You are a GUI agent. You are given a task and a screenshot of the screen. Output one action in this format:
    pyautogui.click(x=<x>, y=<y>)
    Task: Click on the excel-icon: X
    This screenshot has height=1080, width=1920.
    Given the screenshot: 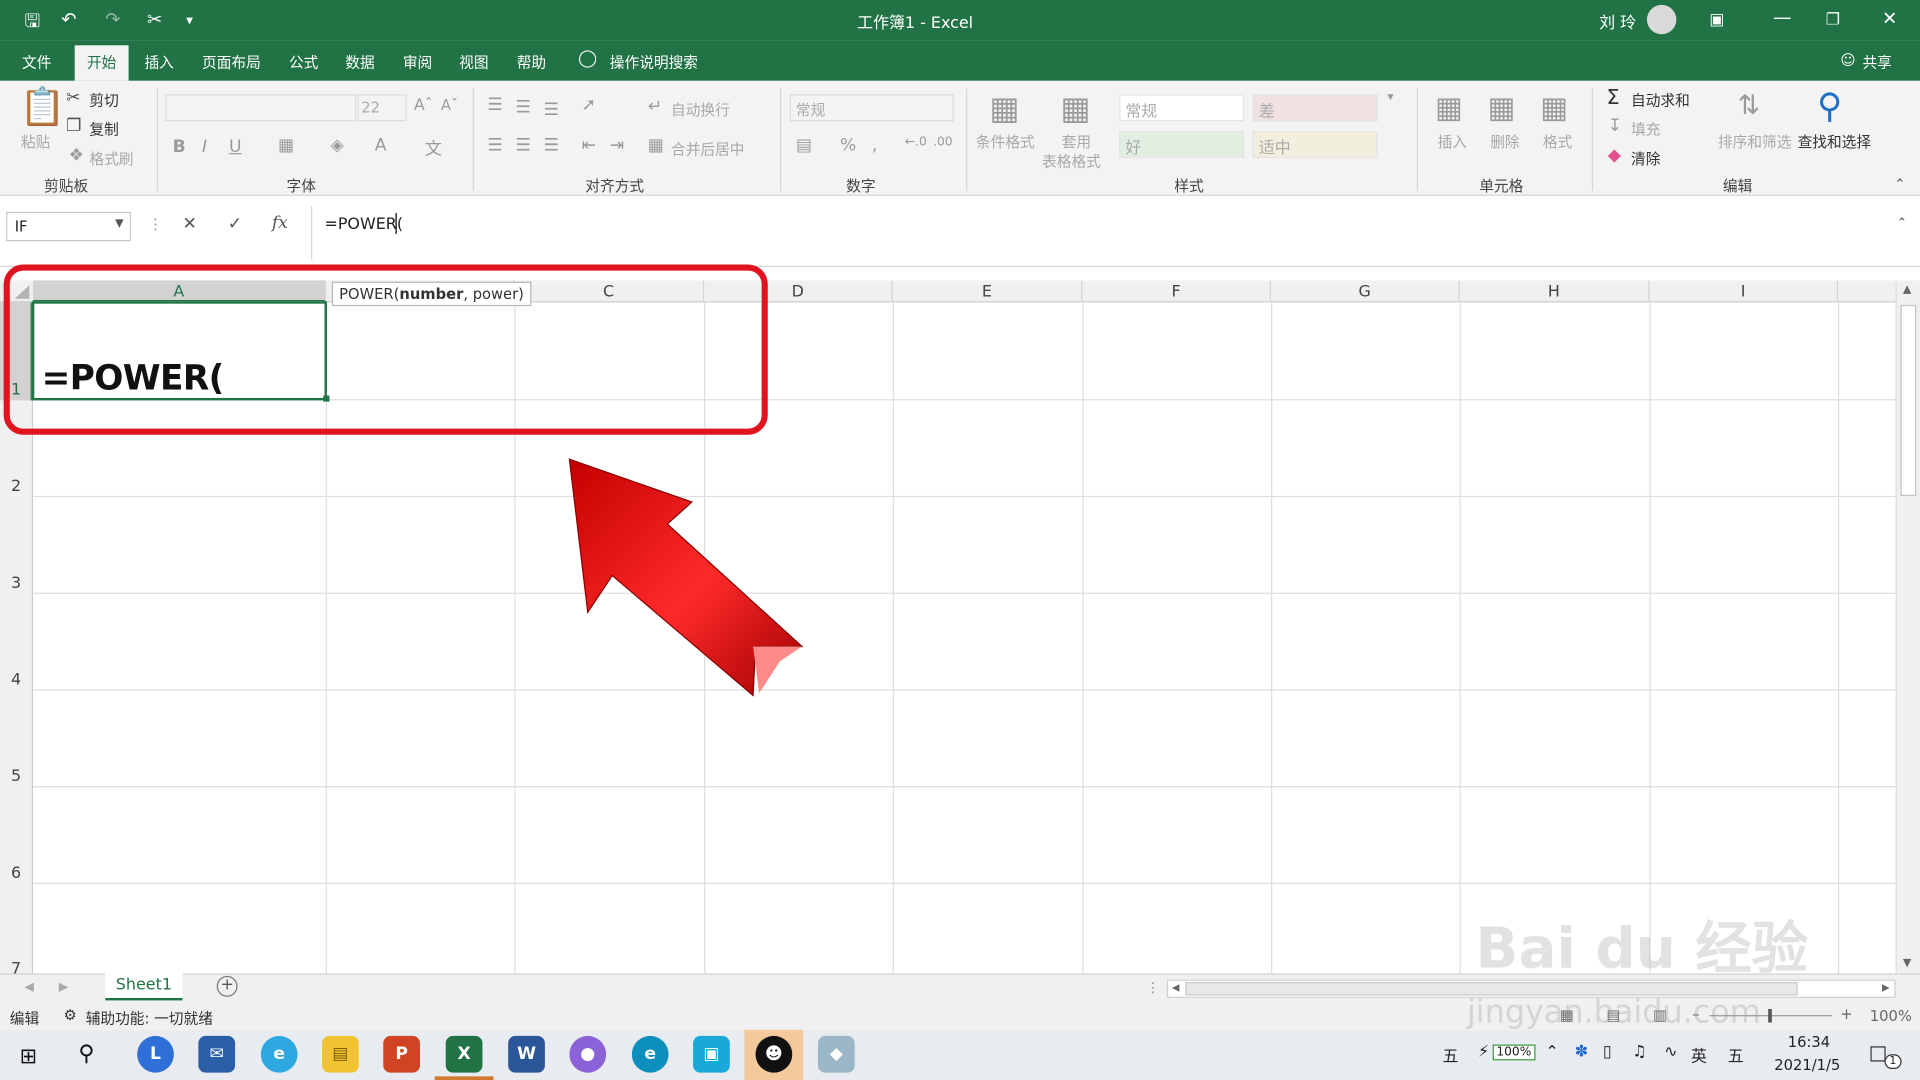 What is the action you would take?
    pyautogui.click(x=464, y=1054)
    